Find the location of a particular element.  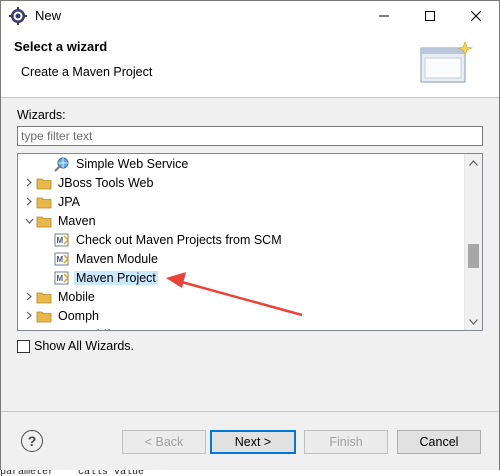

tree-item: Simple Web Service is located at coordinates (115, 163).